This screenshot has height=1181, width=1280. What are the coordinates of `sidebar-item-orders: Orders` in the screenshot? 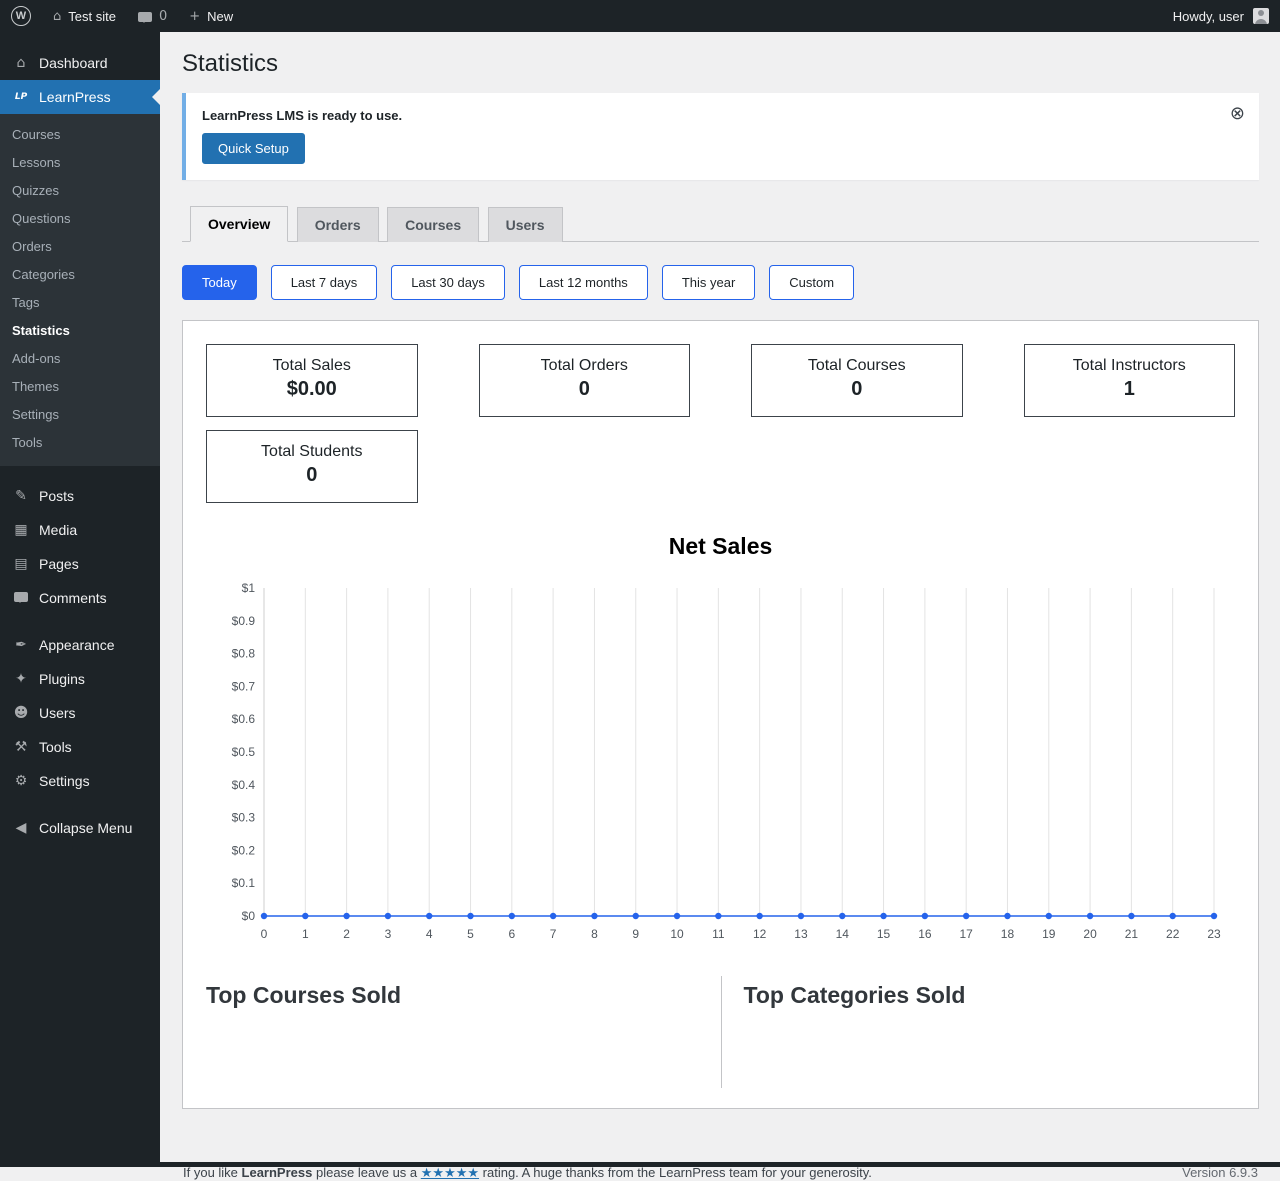 It's located at (80, 247).